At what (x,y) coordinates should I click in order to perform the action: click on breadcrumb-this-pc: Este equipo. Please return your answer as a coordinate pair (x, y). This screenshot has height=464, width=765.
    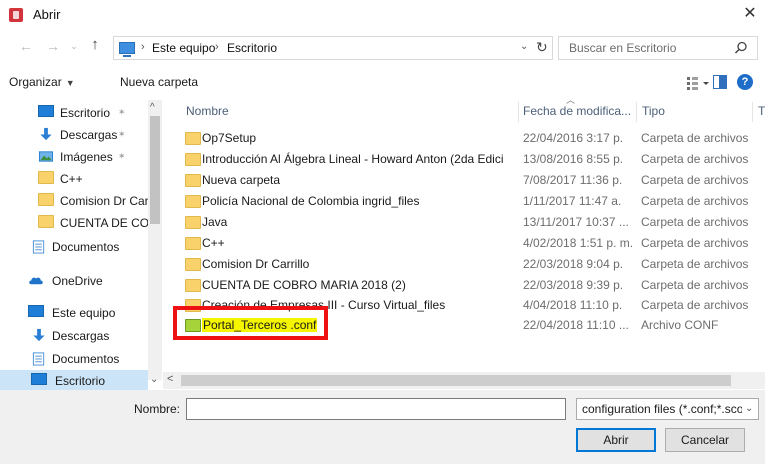
    Looking at the image, I should click on (183, 48).